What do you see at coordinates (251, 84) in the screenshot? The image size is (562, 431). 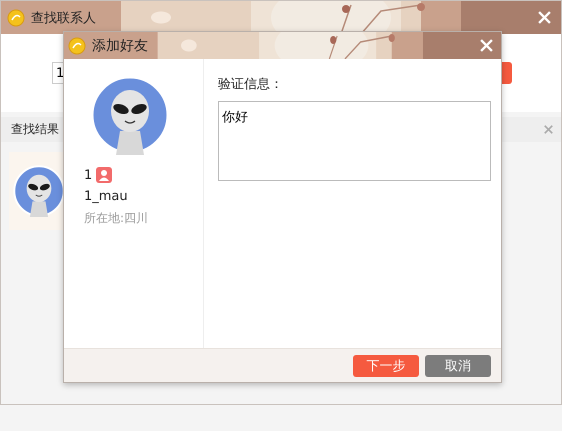 I see `verification-label: 验证信息：` at bounding box center [251, 84].